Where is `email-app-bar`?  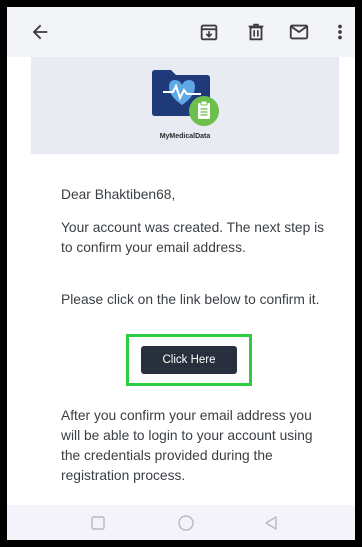
email-app-bar is located at coordinates (181, 32).